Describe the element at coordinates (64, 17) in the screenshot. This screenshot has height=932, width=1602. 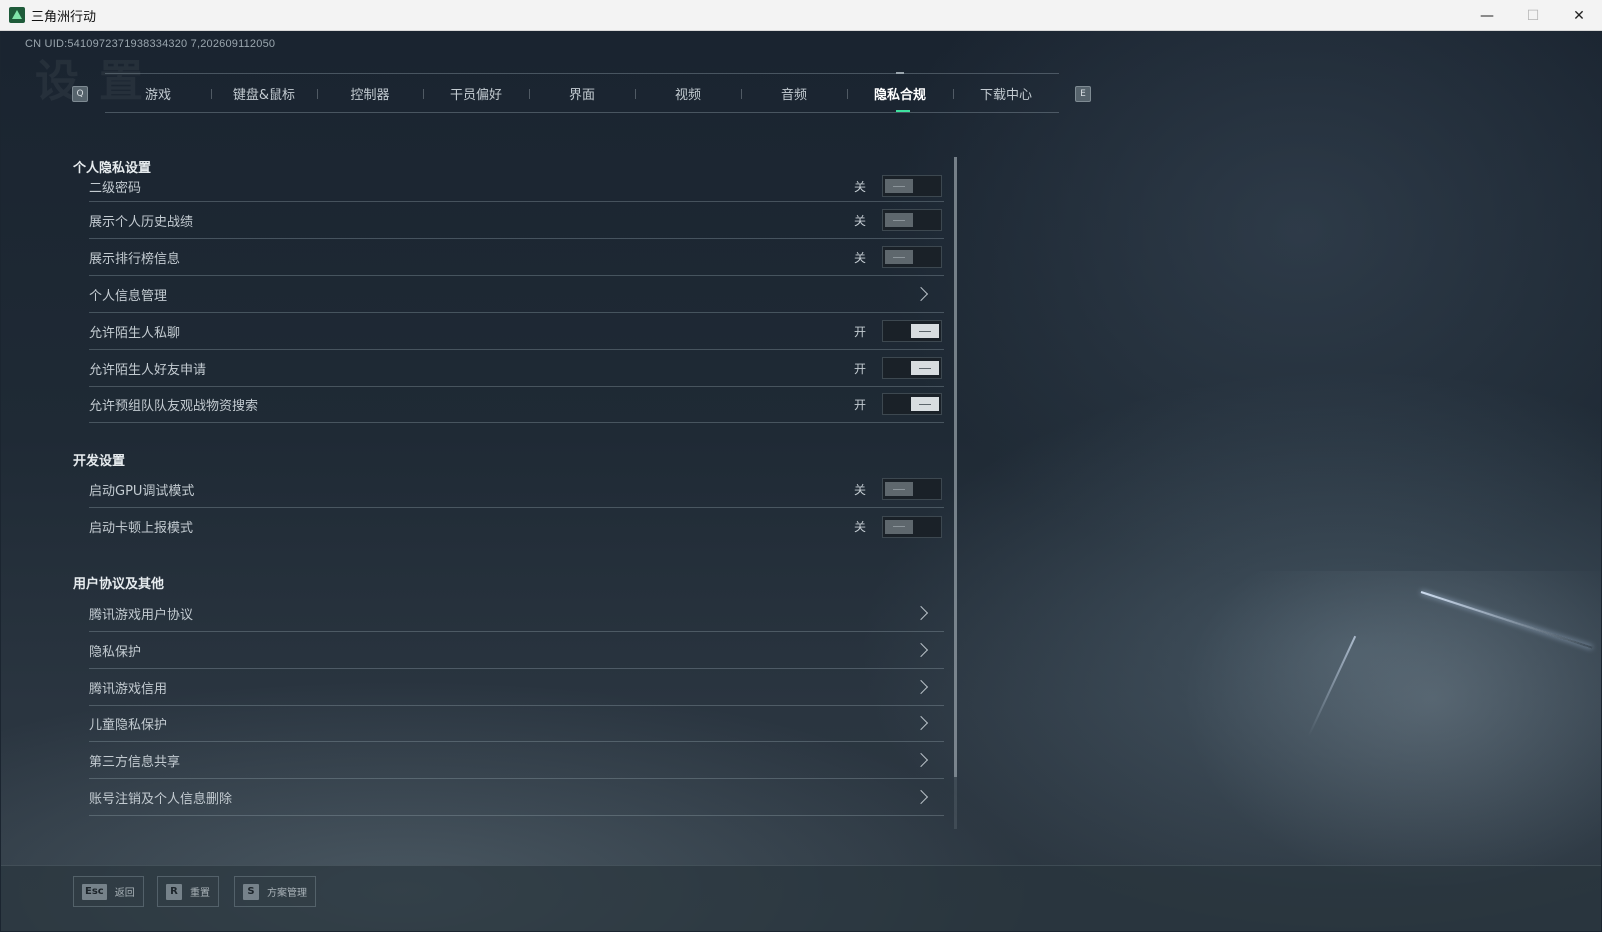
I see `window-title: 三角洲行动` at that location.